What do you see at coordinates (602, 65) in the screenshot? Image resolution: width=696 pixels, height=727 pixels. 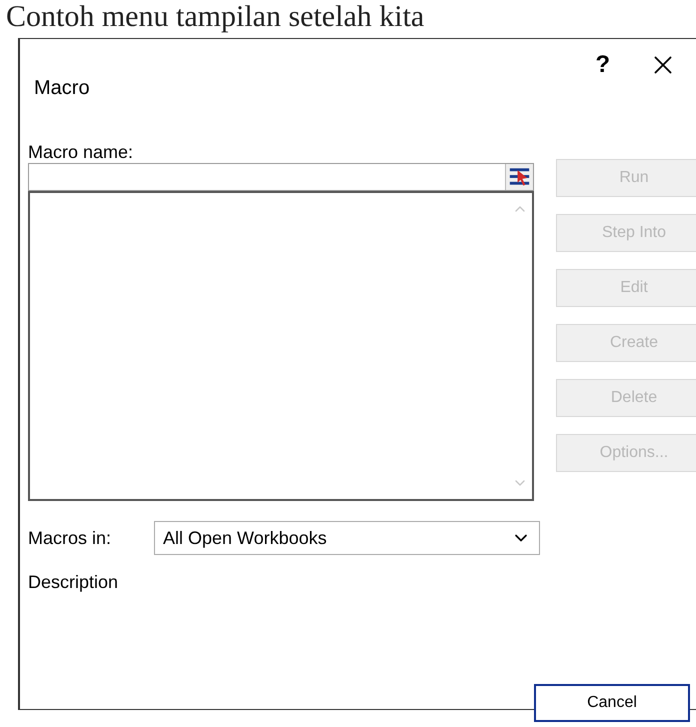 I see `help-button: ?` at bounding box center [602, 65].